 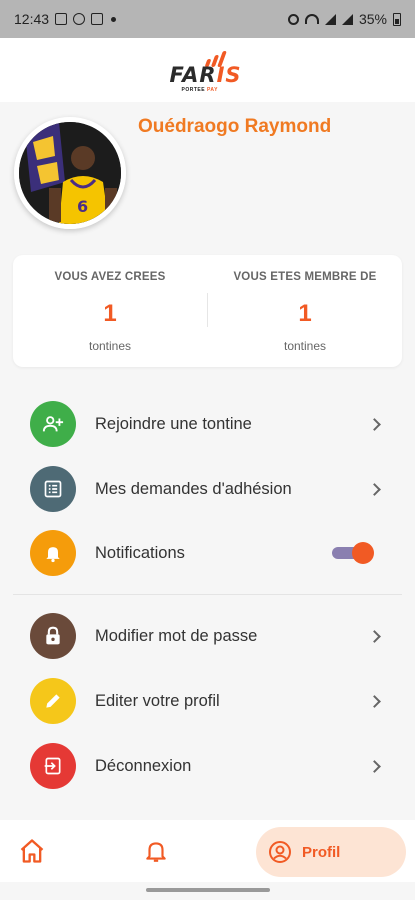 I want to click on menu-item-join-tontine: Rejoindre une tontine, so click(x=207, y=424).